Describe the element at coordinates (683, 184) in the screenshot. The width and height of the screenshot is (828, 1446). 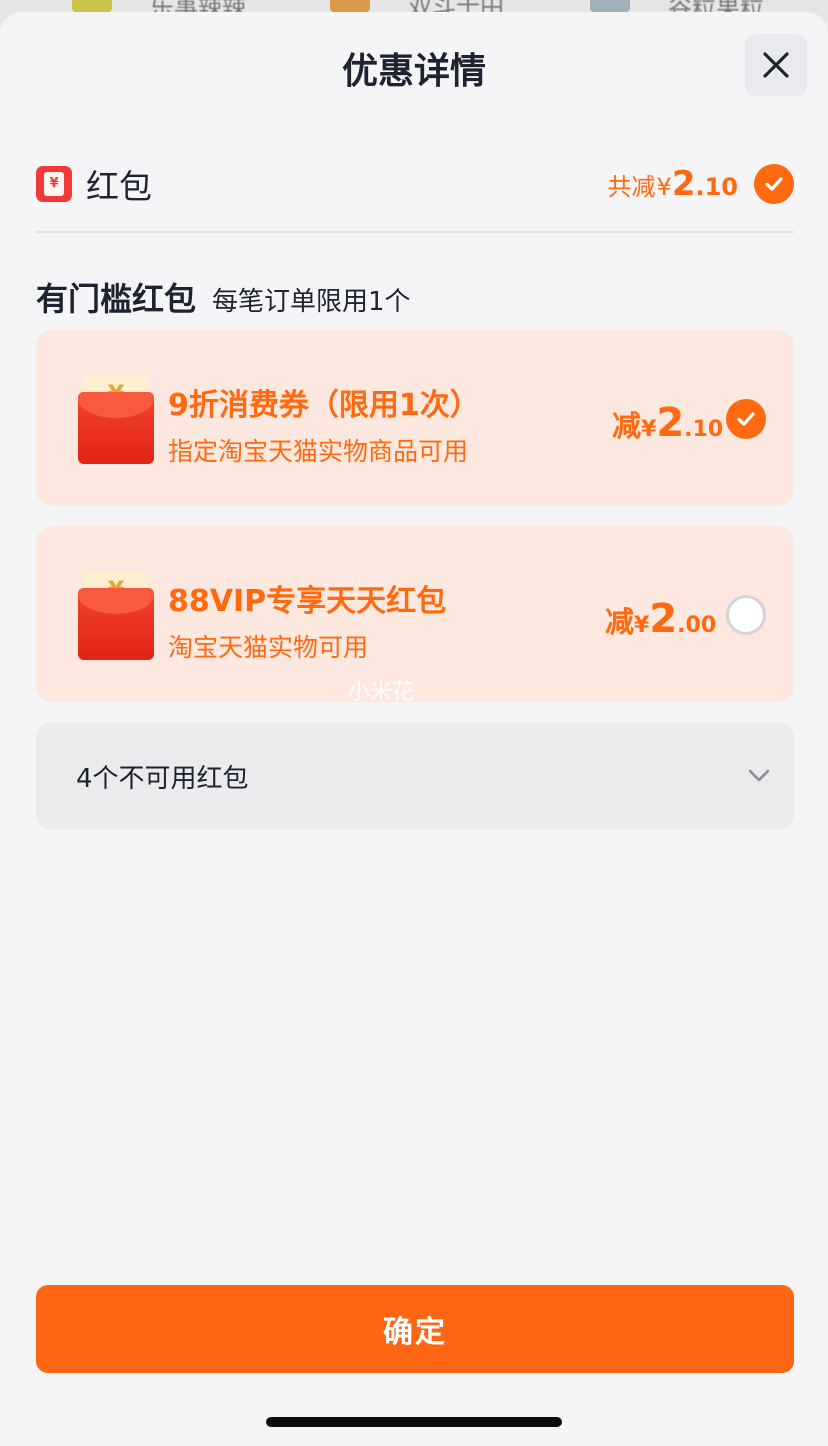
I see `total-integer: 2` at that location.